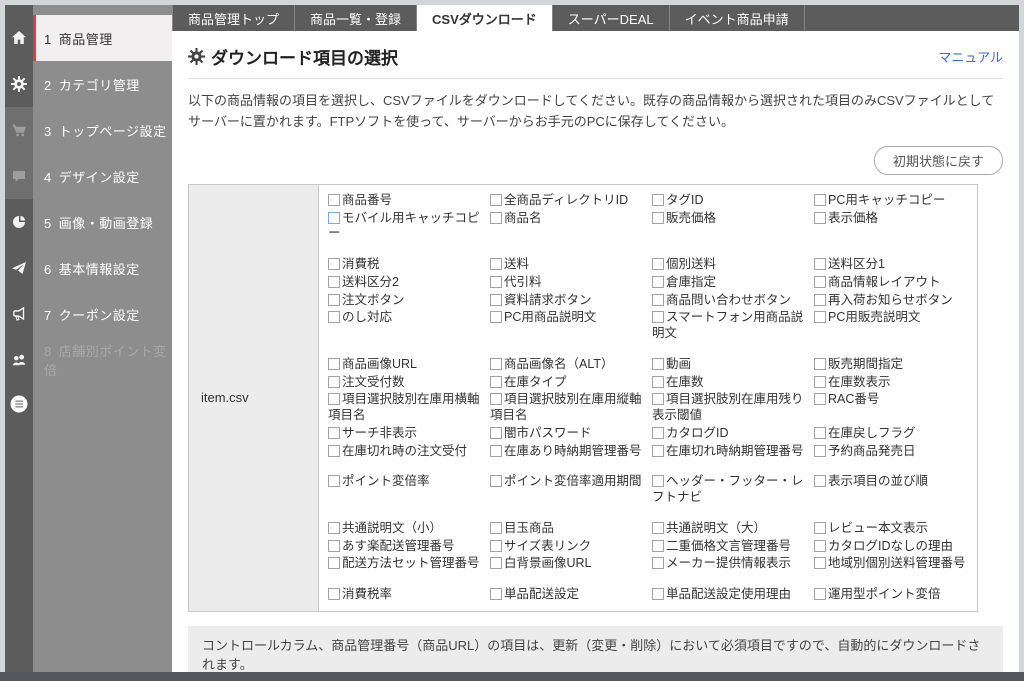 The image size is (1024, 681). Describe the element at coordinates (19, 404) in the screenshot. I see `list-circle-icon` at that location.